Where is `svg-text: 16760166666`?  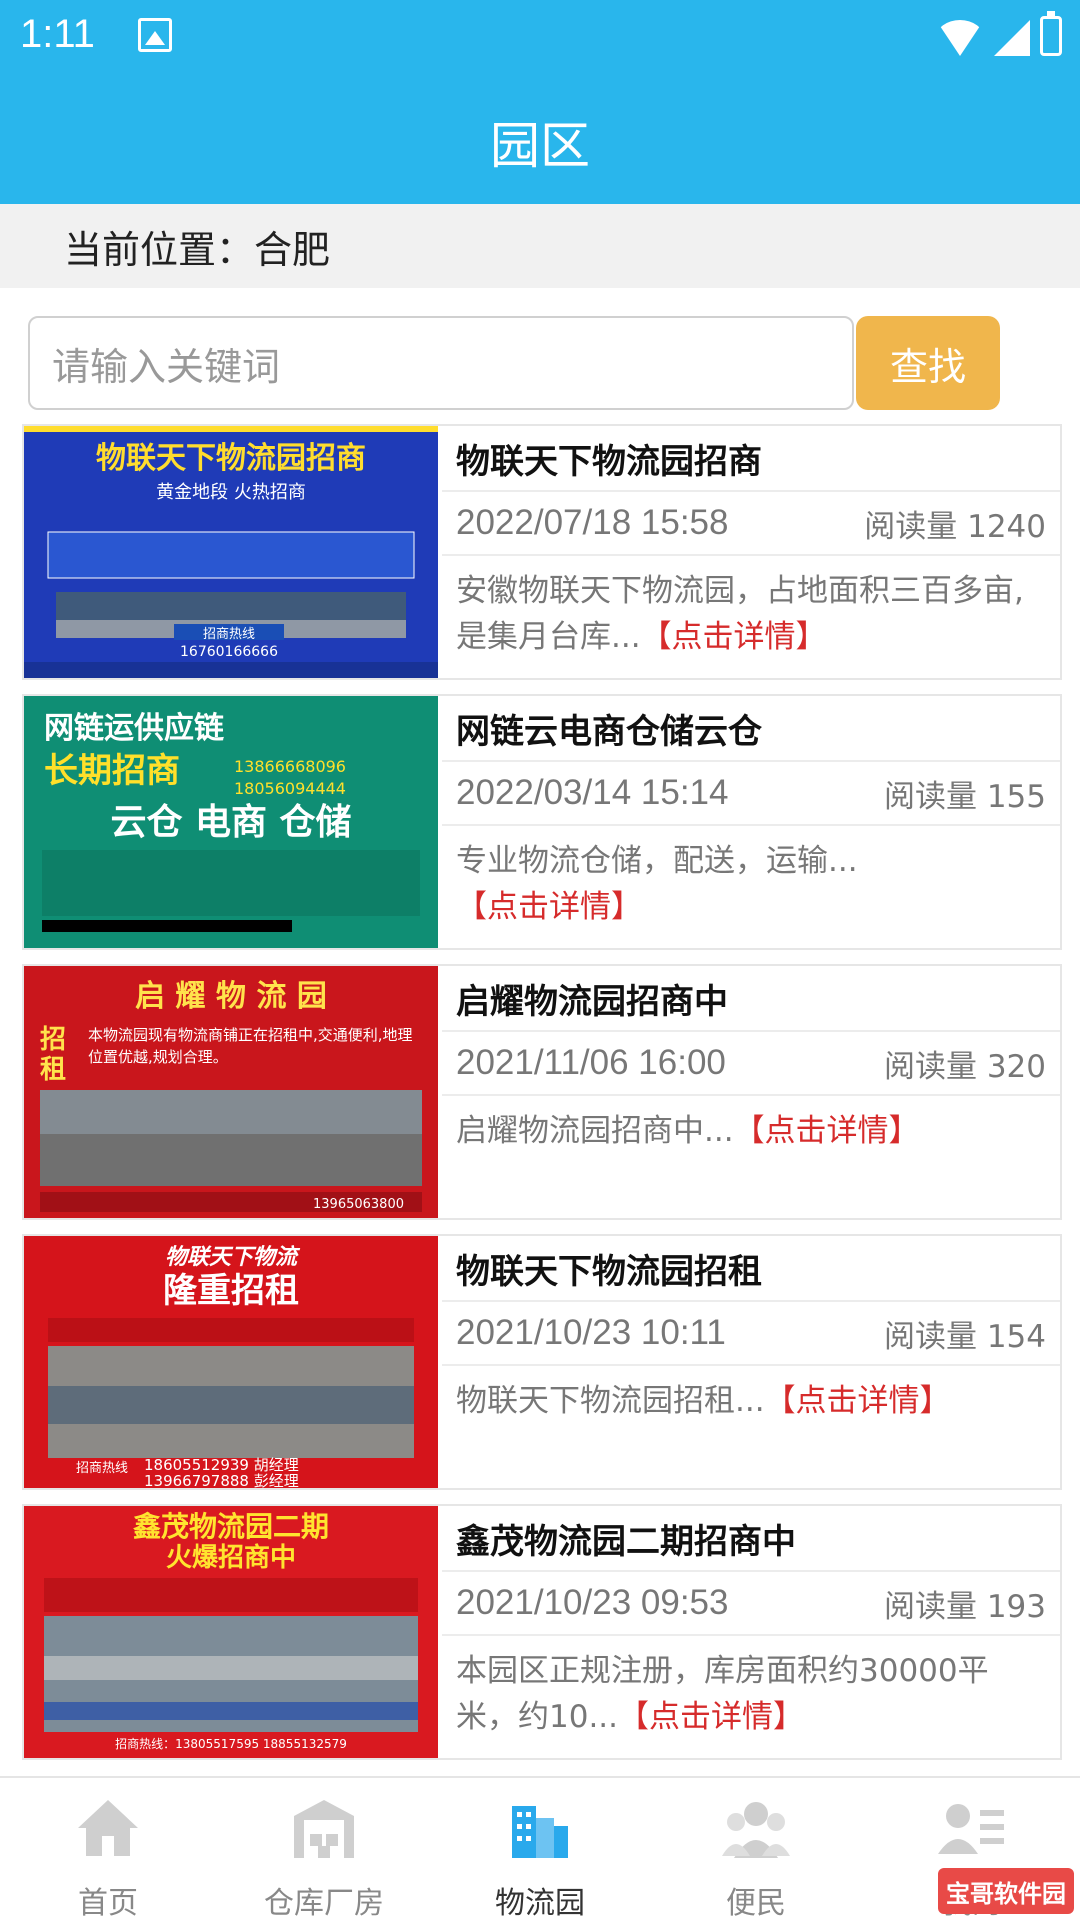 svg-text: 16760166666 is located at coordinates (229, 652).